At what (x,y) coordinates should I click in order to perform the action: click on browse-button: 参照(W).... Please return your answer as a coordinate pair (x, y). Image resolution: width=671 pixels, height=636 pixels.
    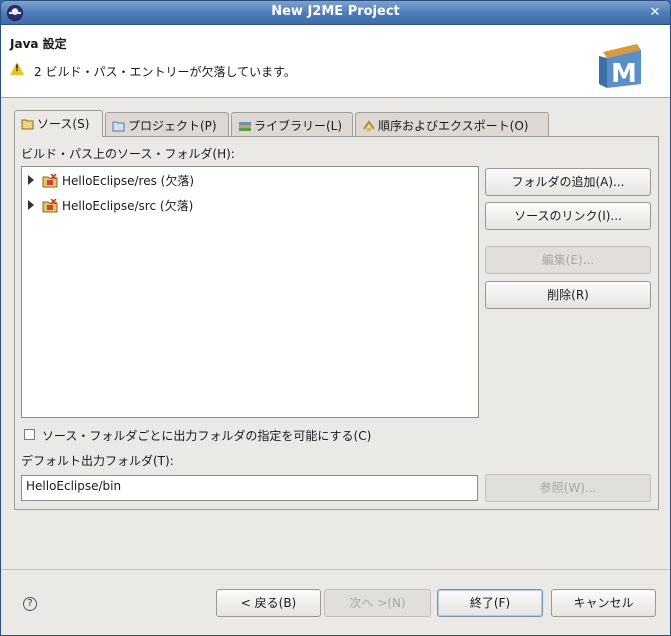
    Looking at the image, I should click on (568, 488).